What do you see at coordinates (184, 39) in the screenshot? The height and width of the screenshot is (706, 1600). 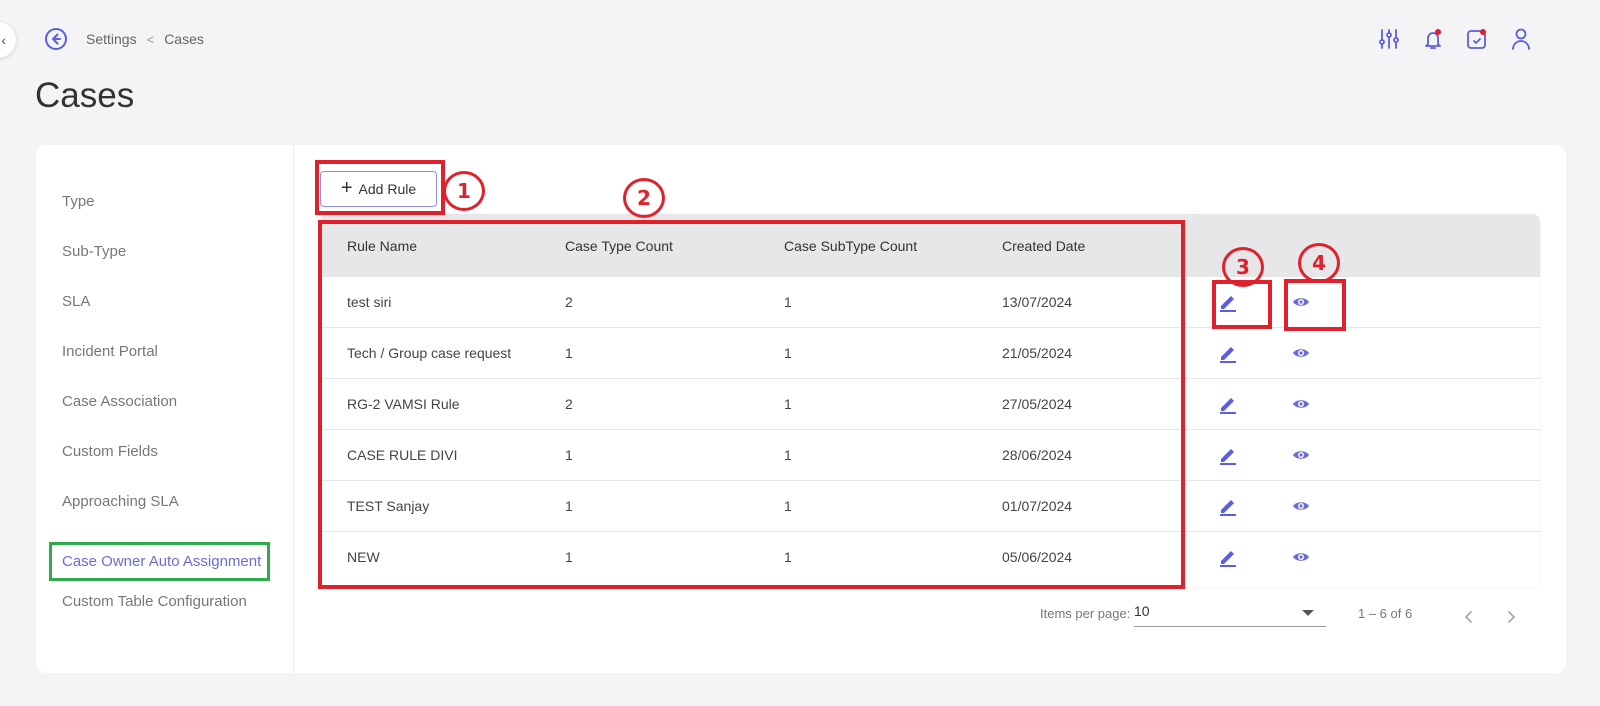 I see `breadcrumb-cases: Cases` at bounding box center [184, 39].